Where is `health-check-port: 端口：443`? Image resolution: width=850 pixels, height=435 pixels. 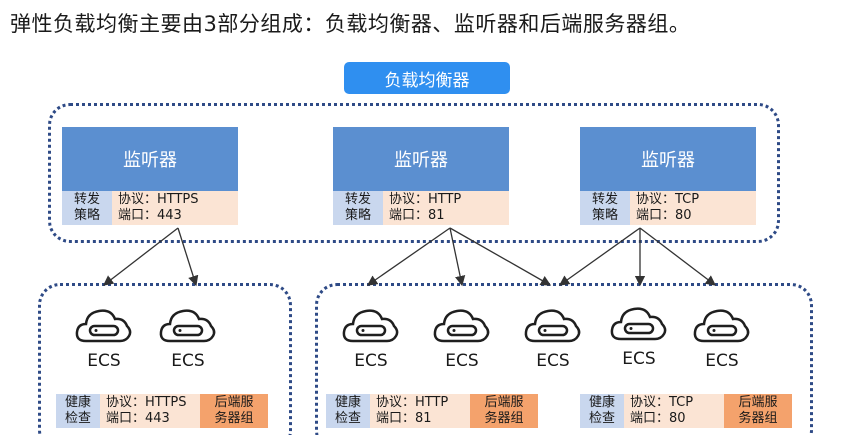 health-check-port: 端口：443 is located at coordinates (138, 418).